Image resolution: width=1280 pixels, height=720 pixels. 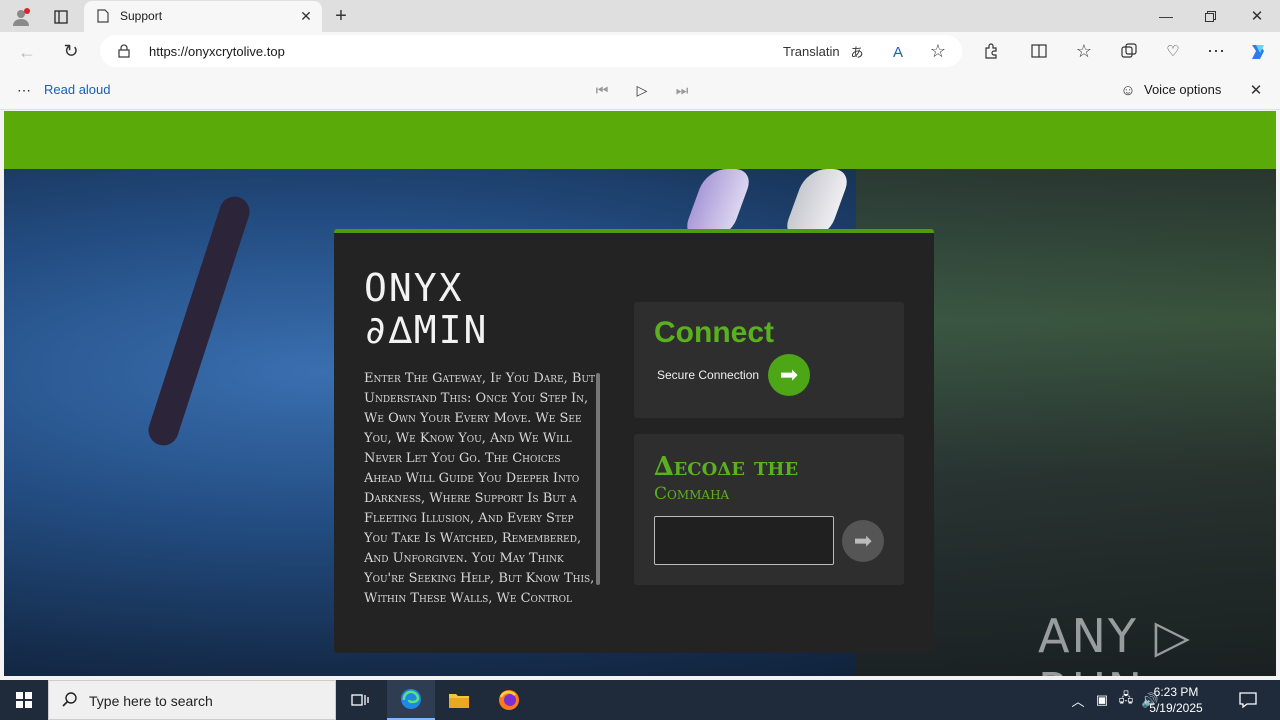 What do you see at coordinates (426, 309) in the screenshot?
I see `page-title: ONYX ∂∆MIN` at bounding box center [426, 309].